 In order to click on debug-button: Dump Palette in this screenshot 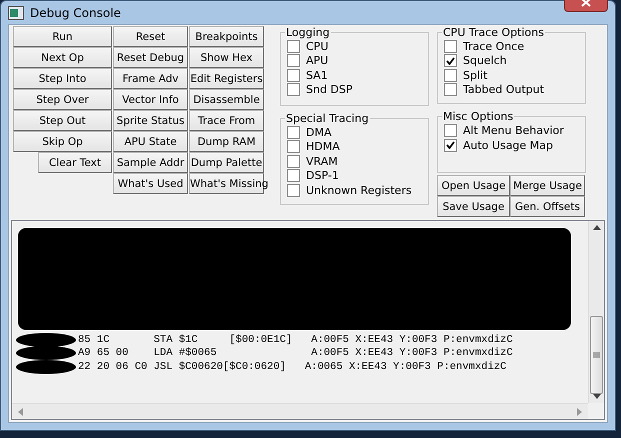, I will do `click(226, 162)`.